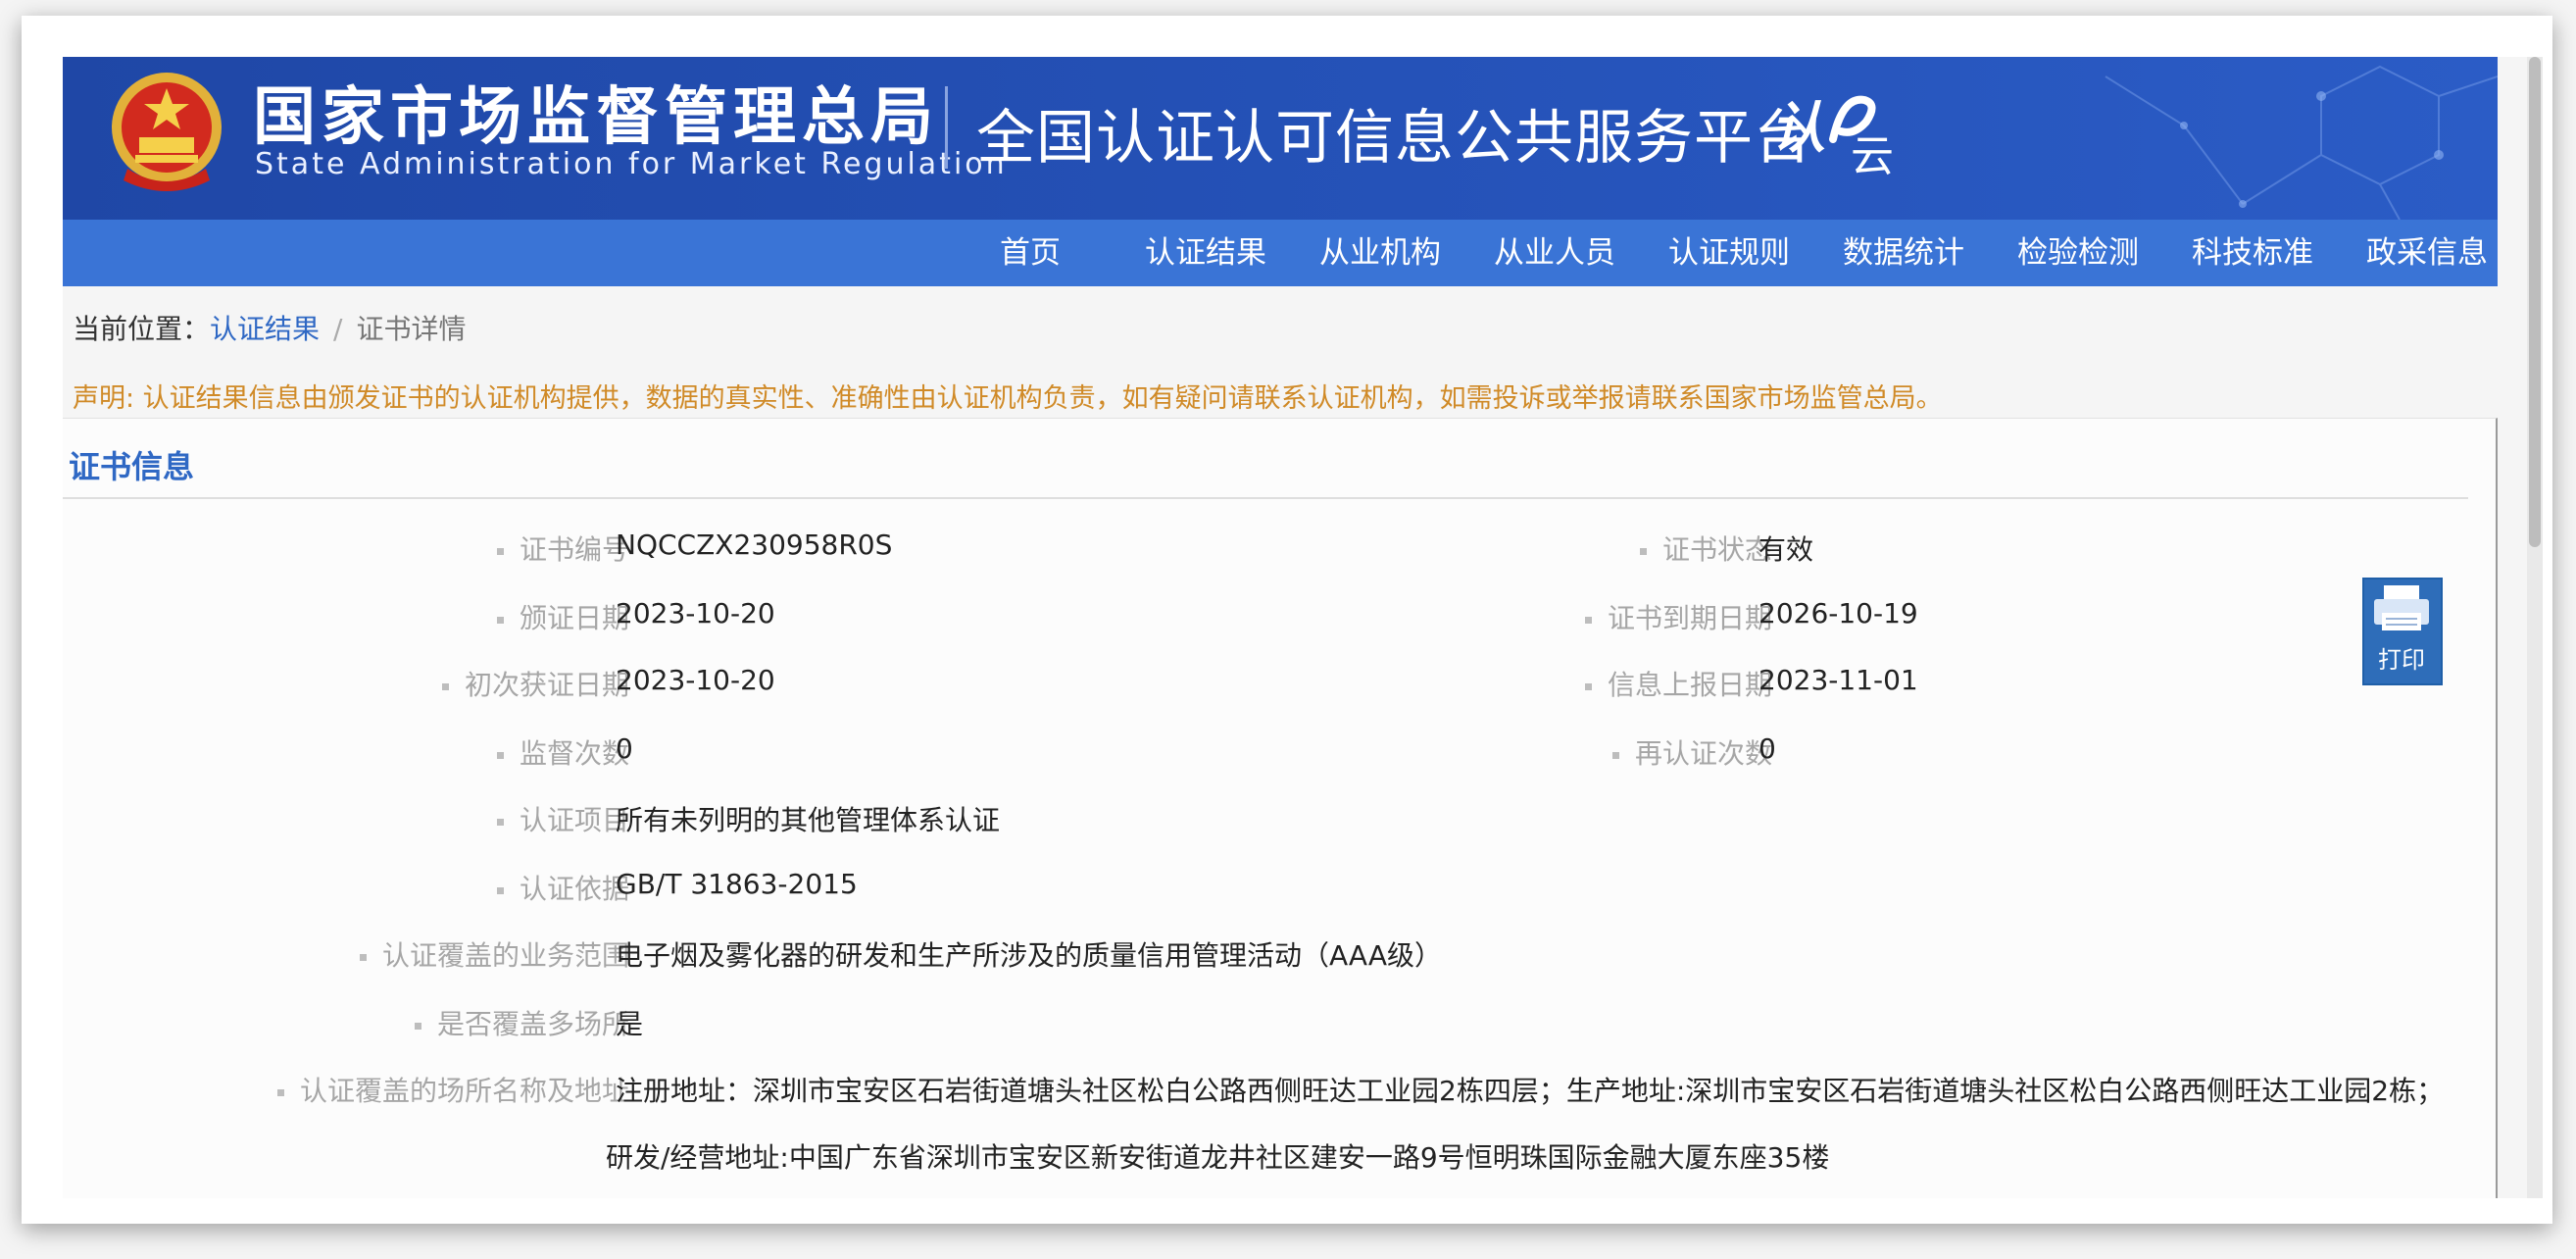  Describe the element at coordinates (1691, 752) in the screenshot. I see `field-label-recert-count: 再认证次数` at that location.